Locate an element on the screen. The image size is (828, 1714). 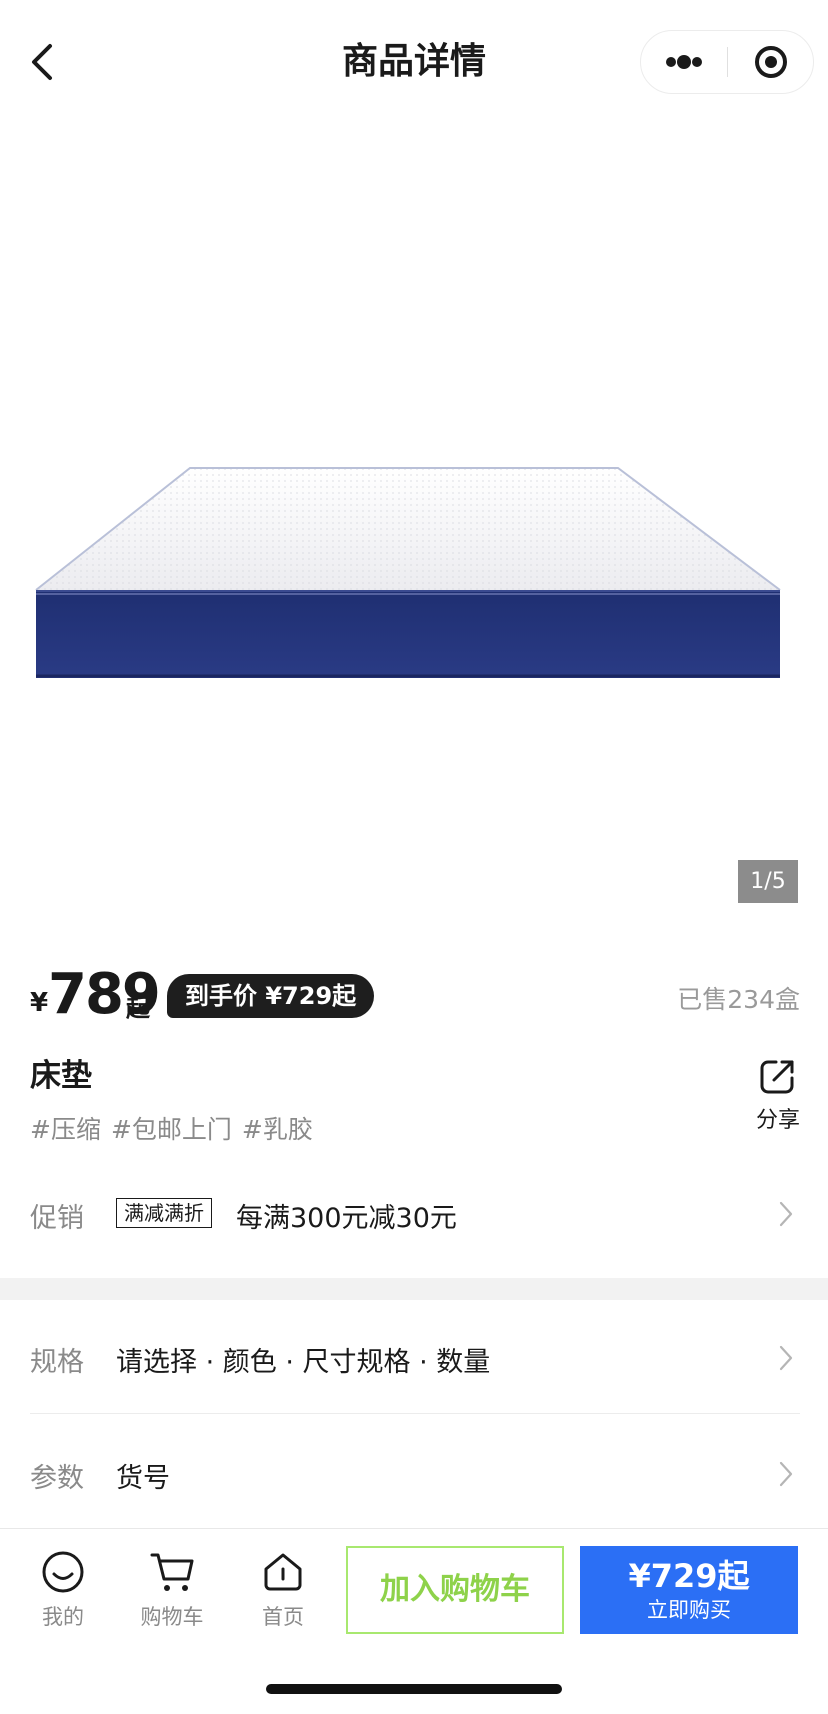
more-dots-icon is located at coordinates (684, 62).